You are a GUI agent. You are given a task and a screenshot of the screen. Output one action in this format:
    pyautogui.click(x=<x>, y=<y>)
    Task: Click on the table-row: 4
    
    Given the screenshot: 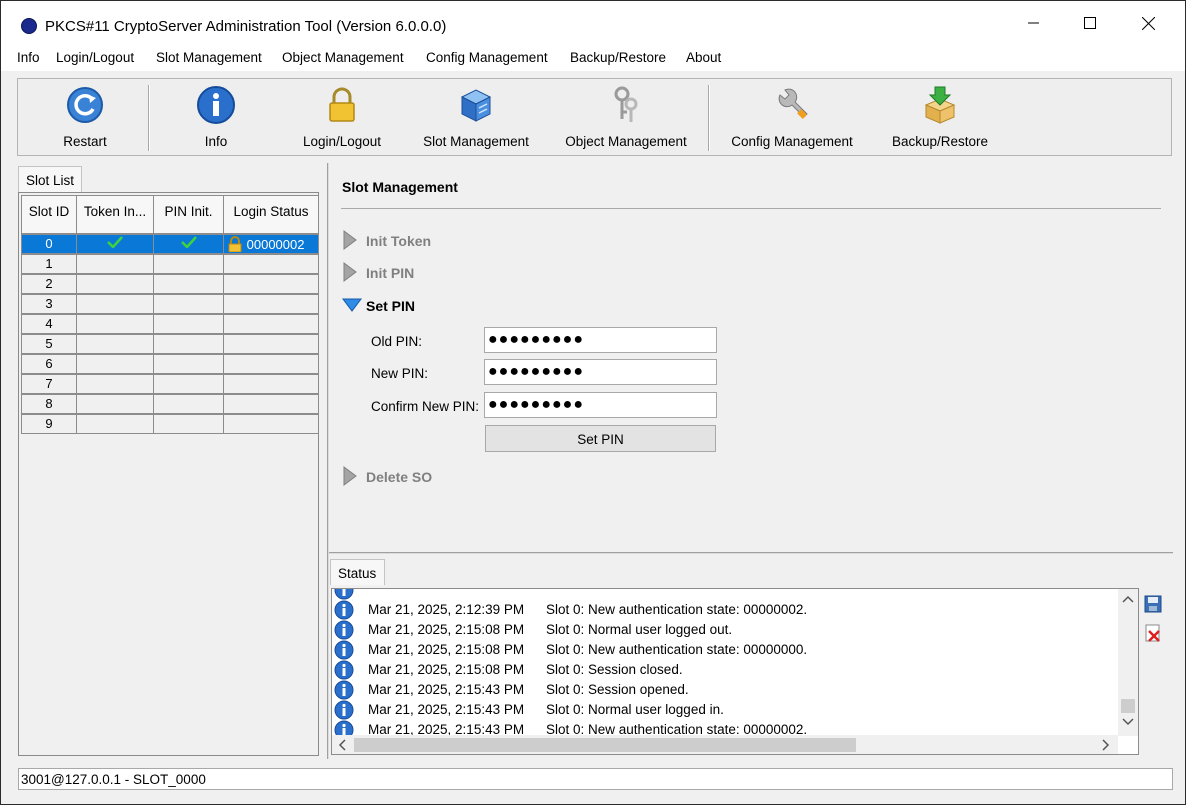 What is the action you would take?
    pyautogui.click(x=170, y=323)
    